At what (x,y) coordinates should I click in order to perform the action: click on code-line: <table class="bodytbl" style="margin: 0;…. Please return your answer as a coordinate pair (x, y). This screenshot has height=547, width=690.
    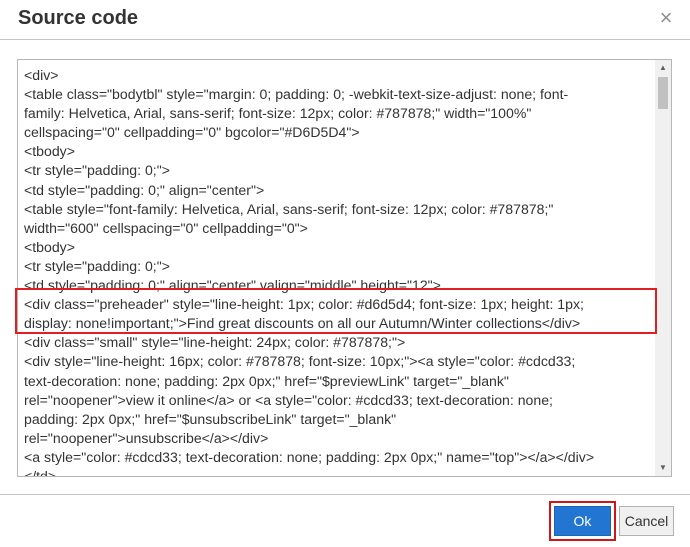
    Looking at the image, I should click on (296, 94).